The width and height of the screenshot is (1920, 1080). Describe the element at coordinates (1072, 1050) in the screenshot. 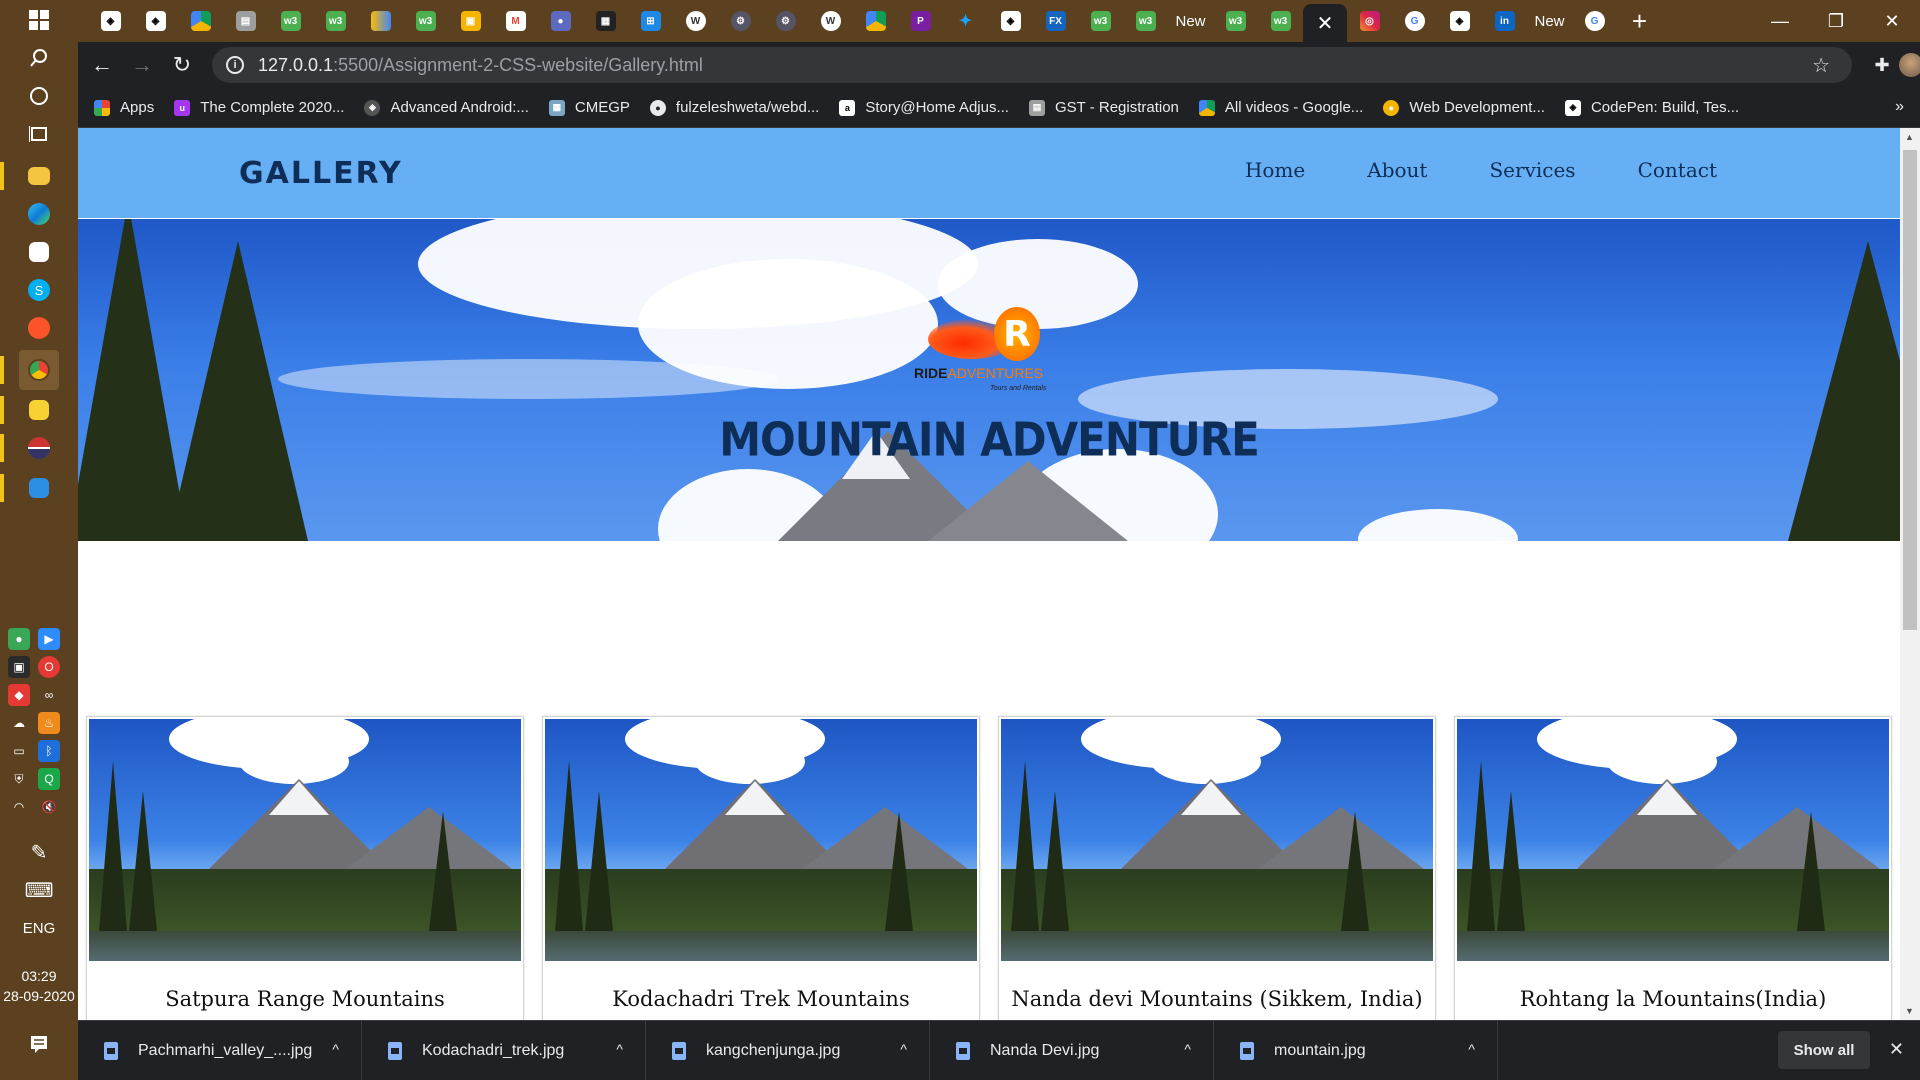

I see `download-item: Nanda Devi.jpg ^` at that location.